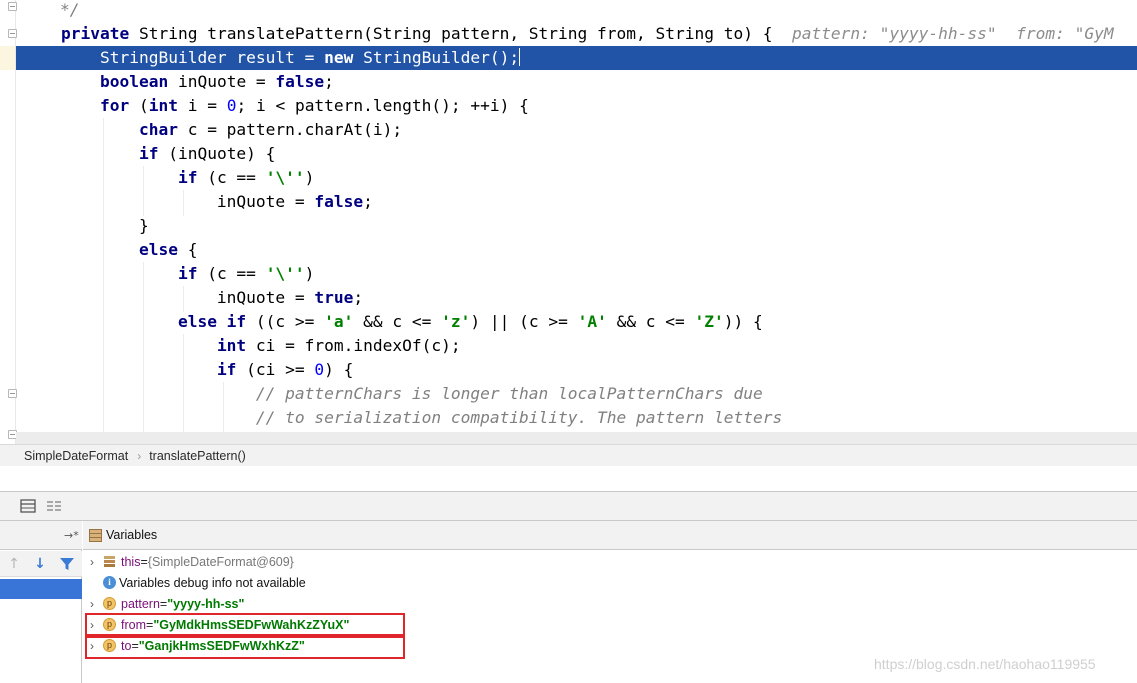 The height and width of the screenshot is (683, 1137). I want to click on code-token: inQuote =, so click(188, 201).